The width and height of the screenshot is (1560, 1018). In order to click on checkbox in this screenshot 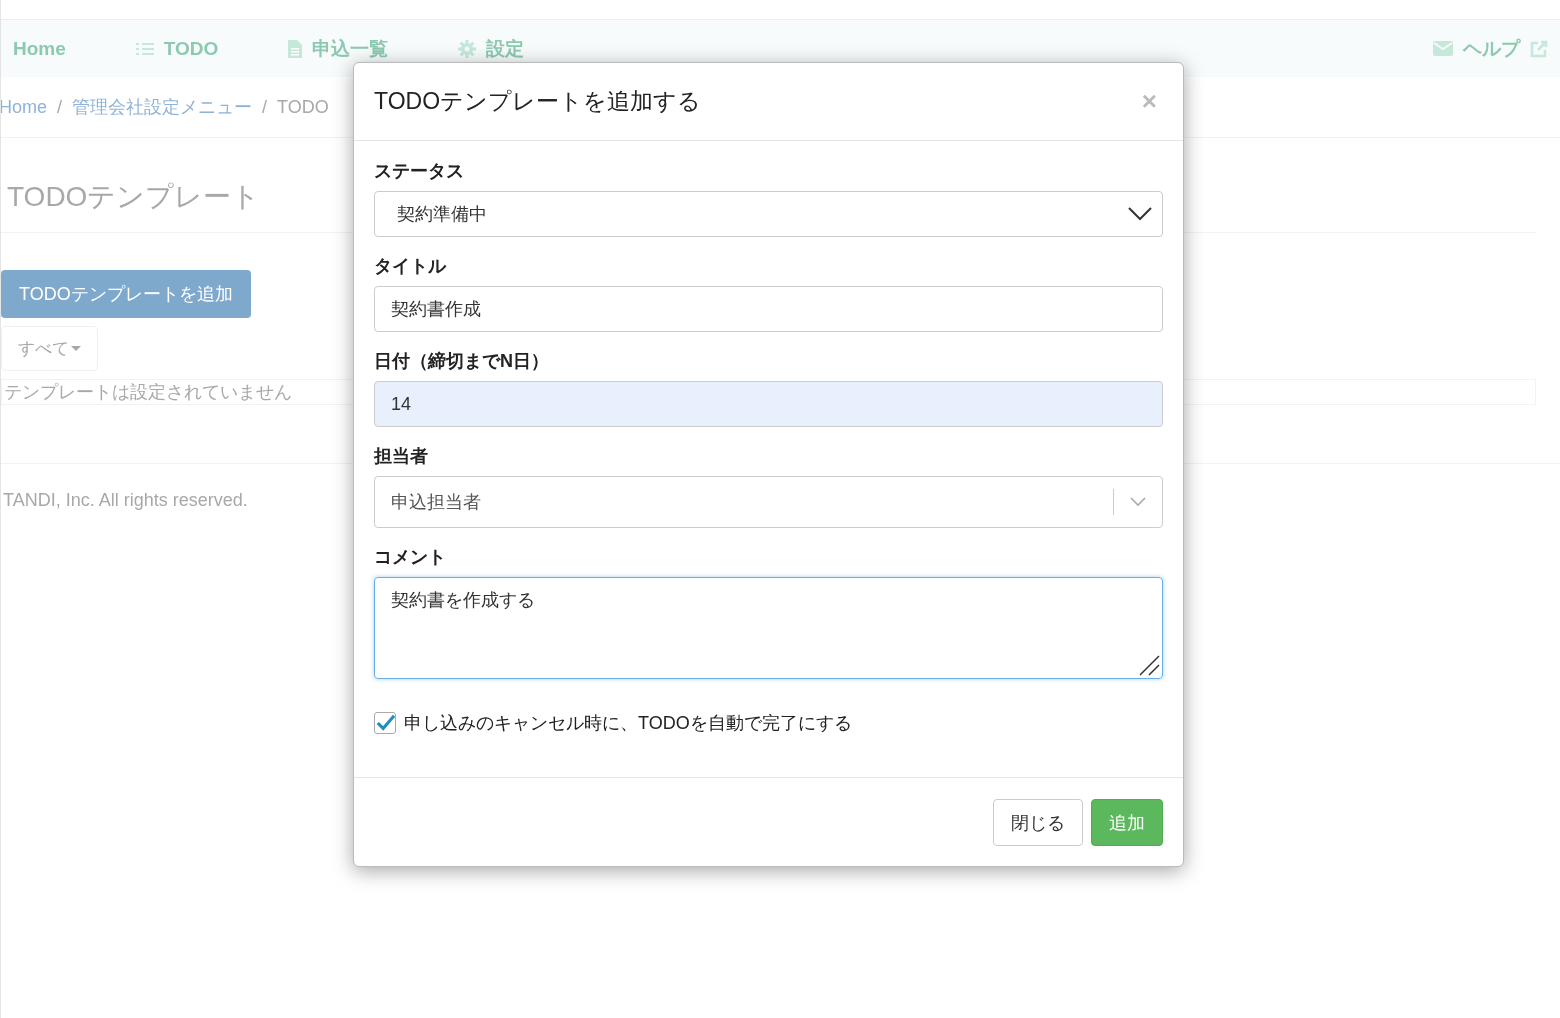, I will do `click(385, 723)`.